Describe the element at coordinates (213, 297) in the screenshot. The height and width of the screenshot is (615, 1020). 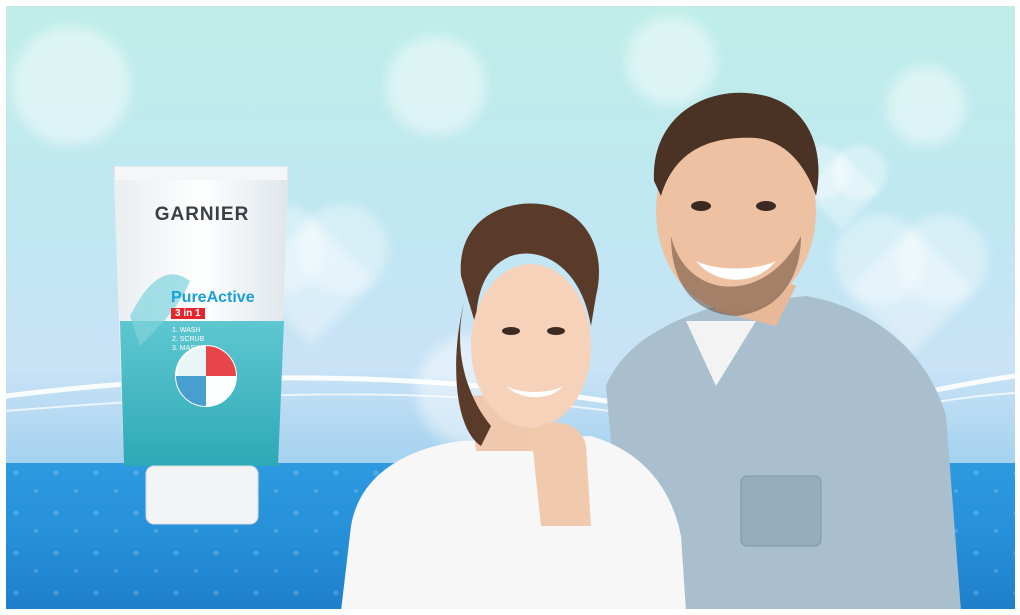
I see `product-line-label: PureActive` at that location.